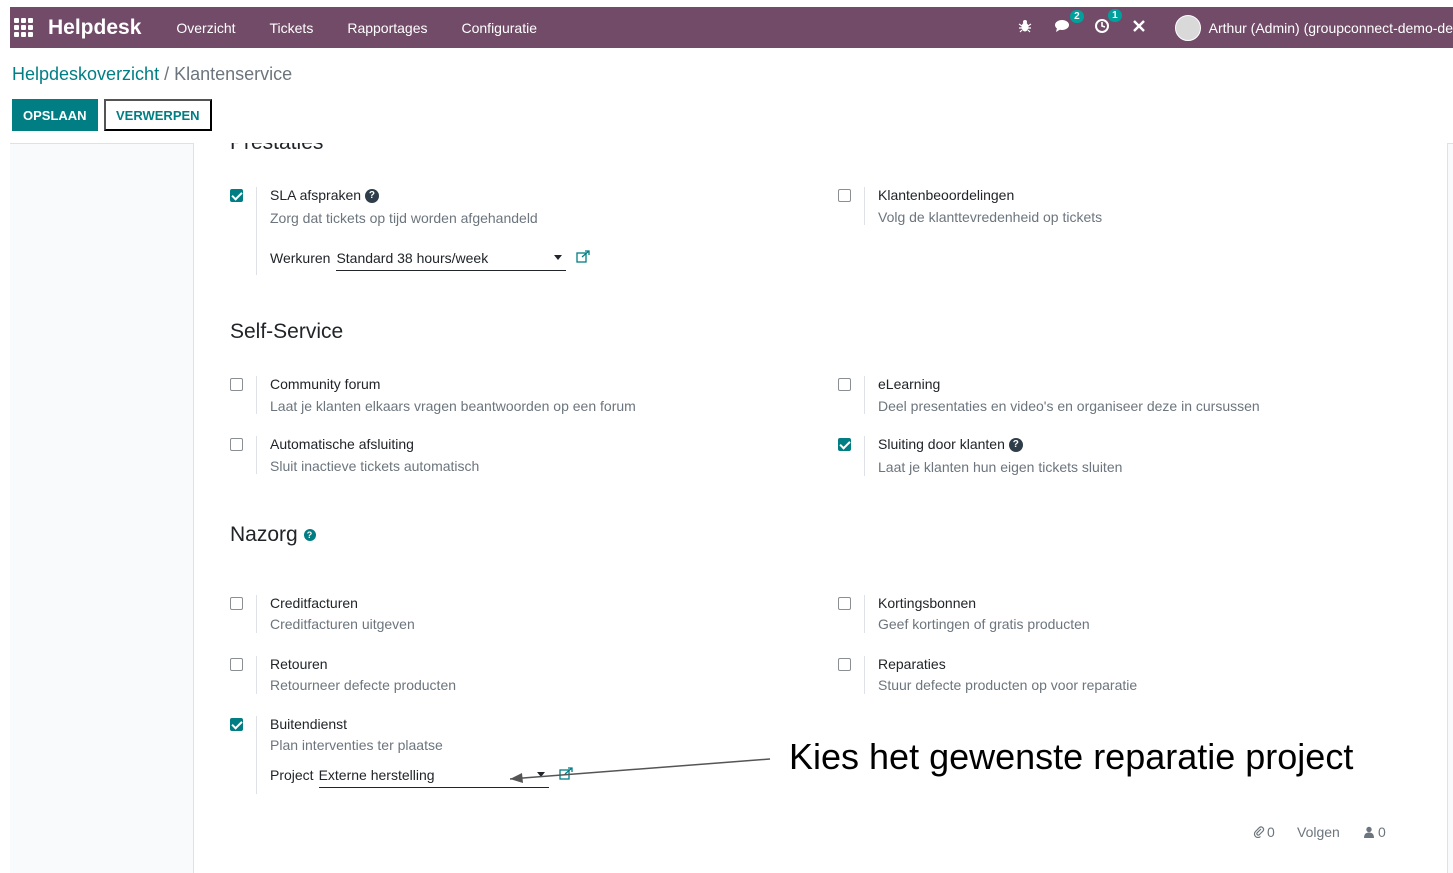 The image size is (1453, 873). Describe the element at coordinates (984, 624) in the screenshot. I see `setting-description: Geef kortingen of gratis producten` at that location.